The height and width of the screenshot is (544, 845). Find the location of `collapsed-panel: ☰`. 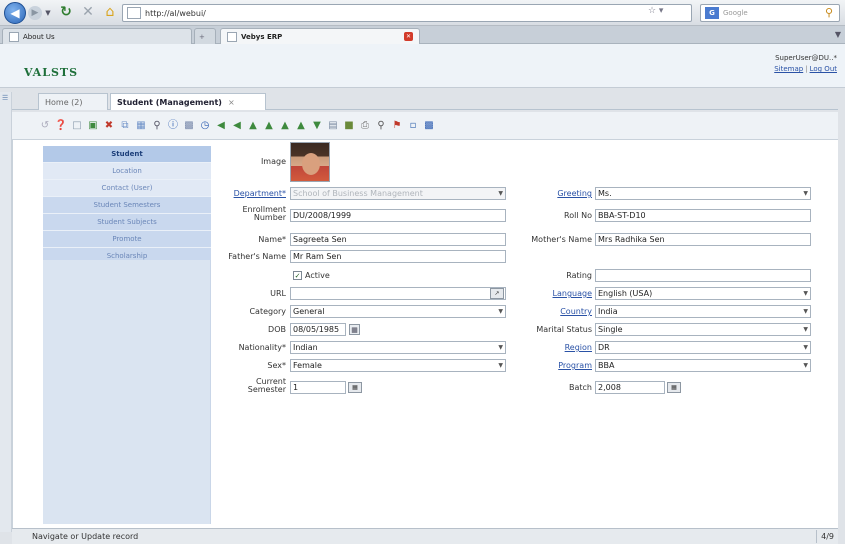

collapsed-panel: ☰ is located at coordinates (6, 312).